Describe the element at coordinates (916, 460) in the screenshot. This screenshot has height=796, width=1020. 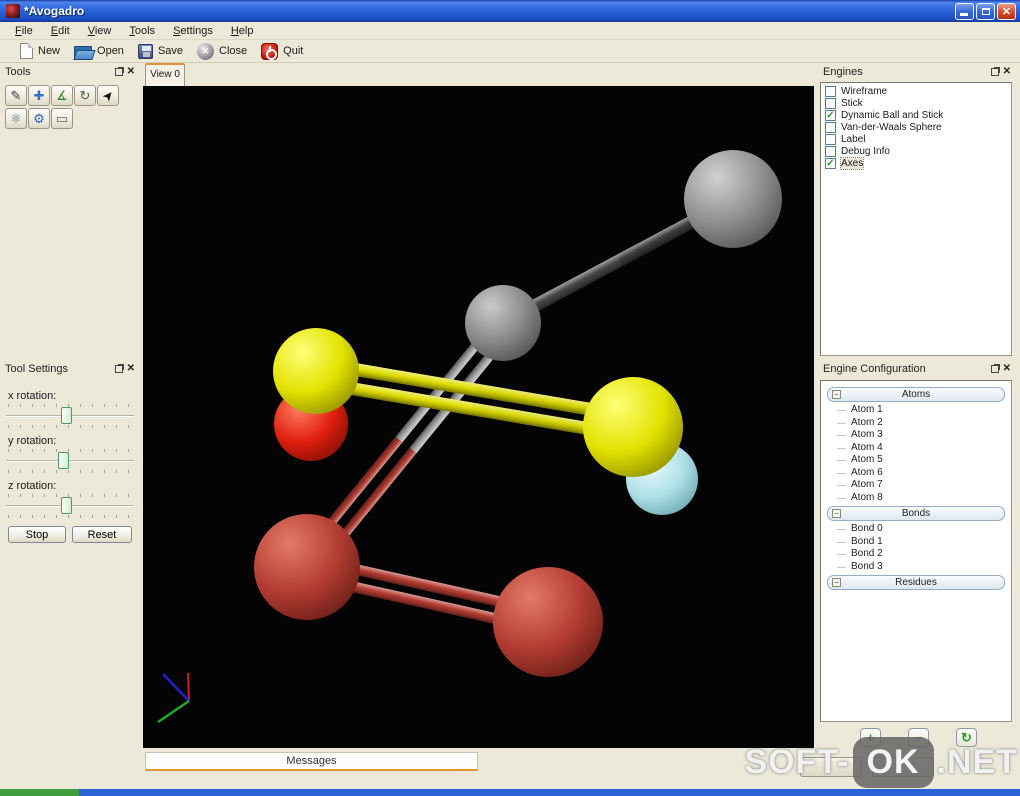
I see `tree-item: Atom 5` at that location.